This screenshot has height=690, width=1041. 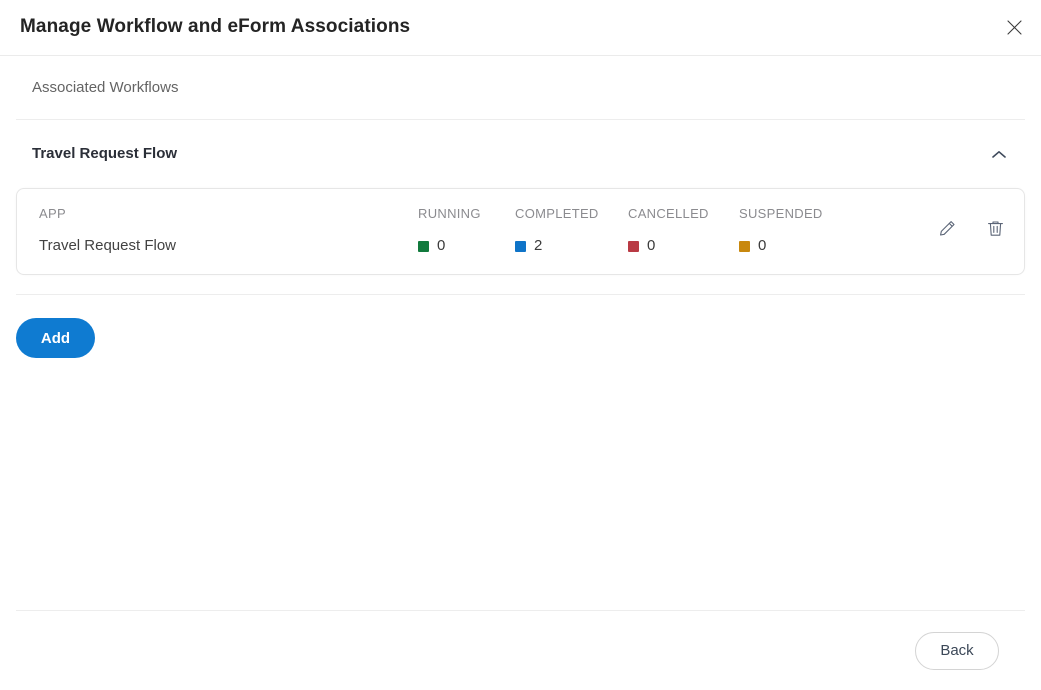 I want to click on column-header-app: APP, so click(x=52, y=213).